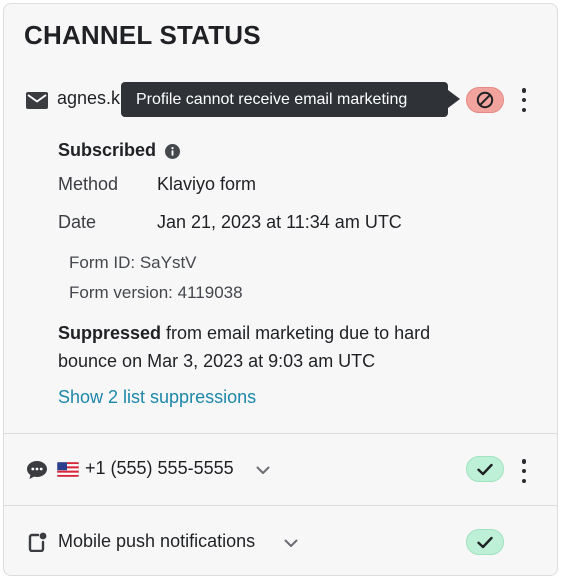  I want to click on email-status-badge, so click(485, 100).